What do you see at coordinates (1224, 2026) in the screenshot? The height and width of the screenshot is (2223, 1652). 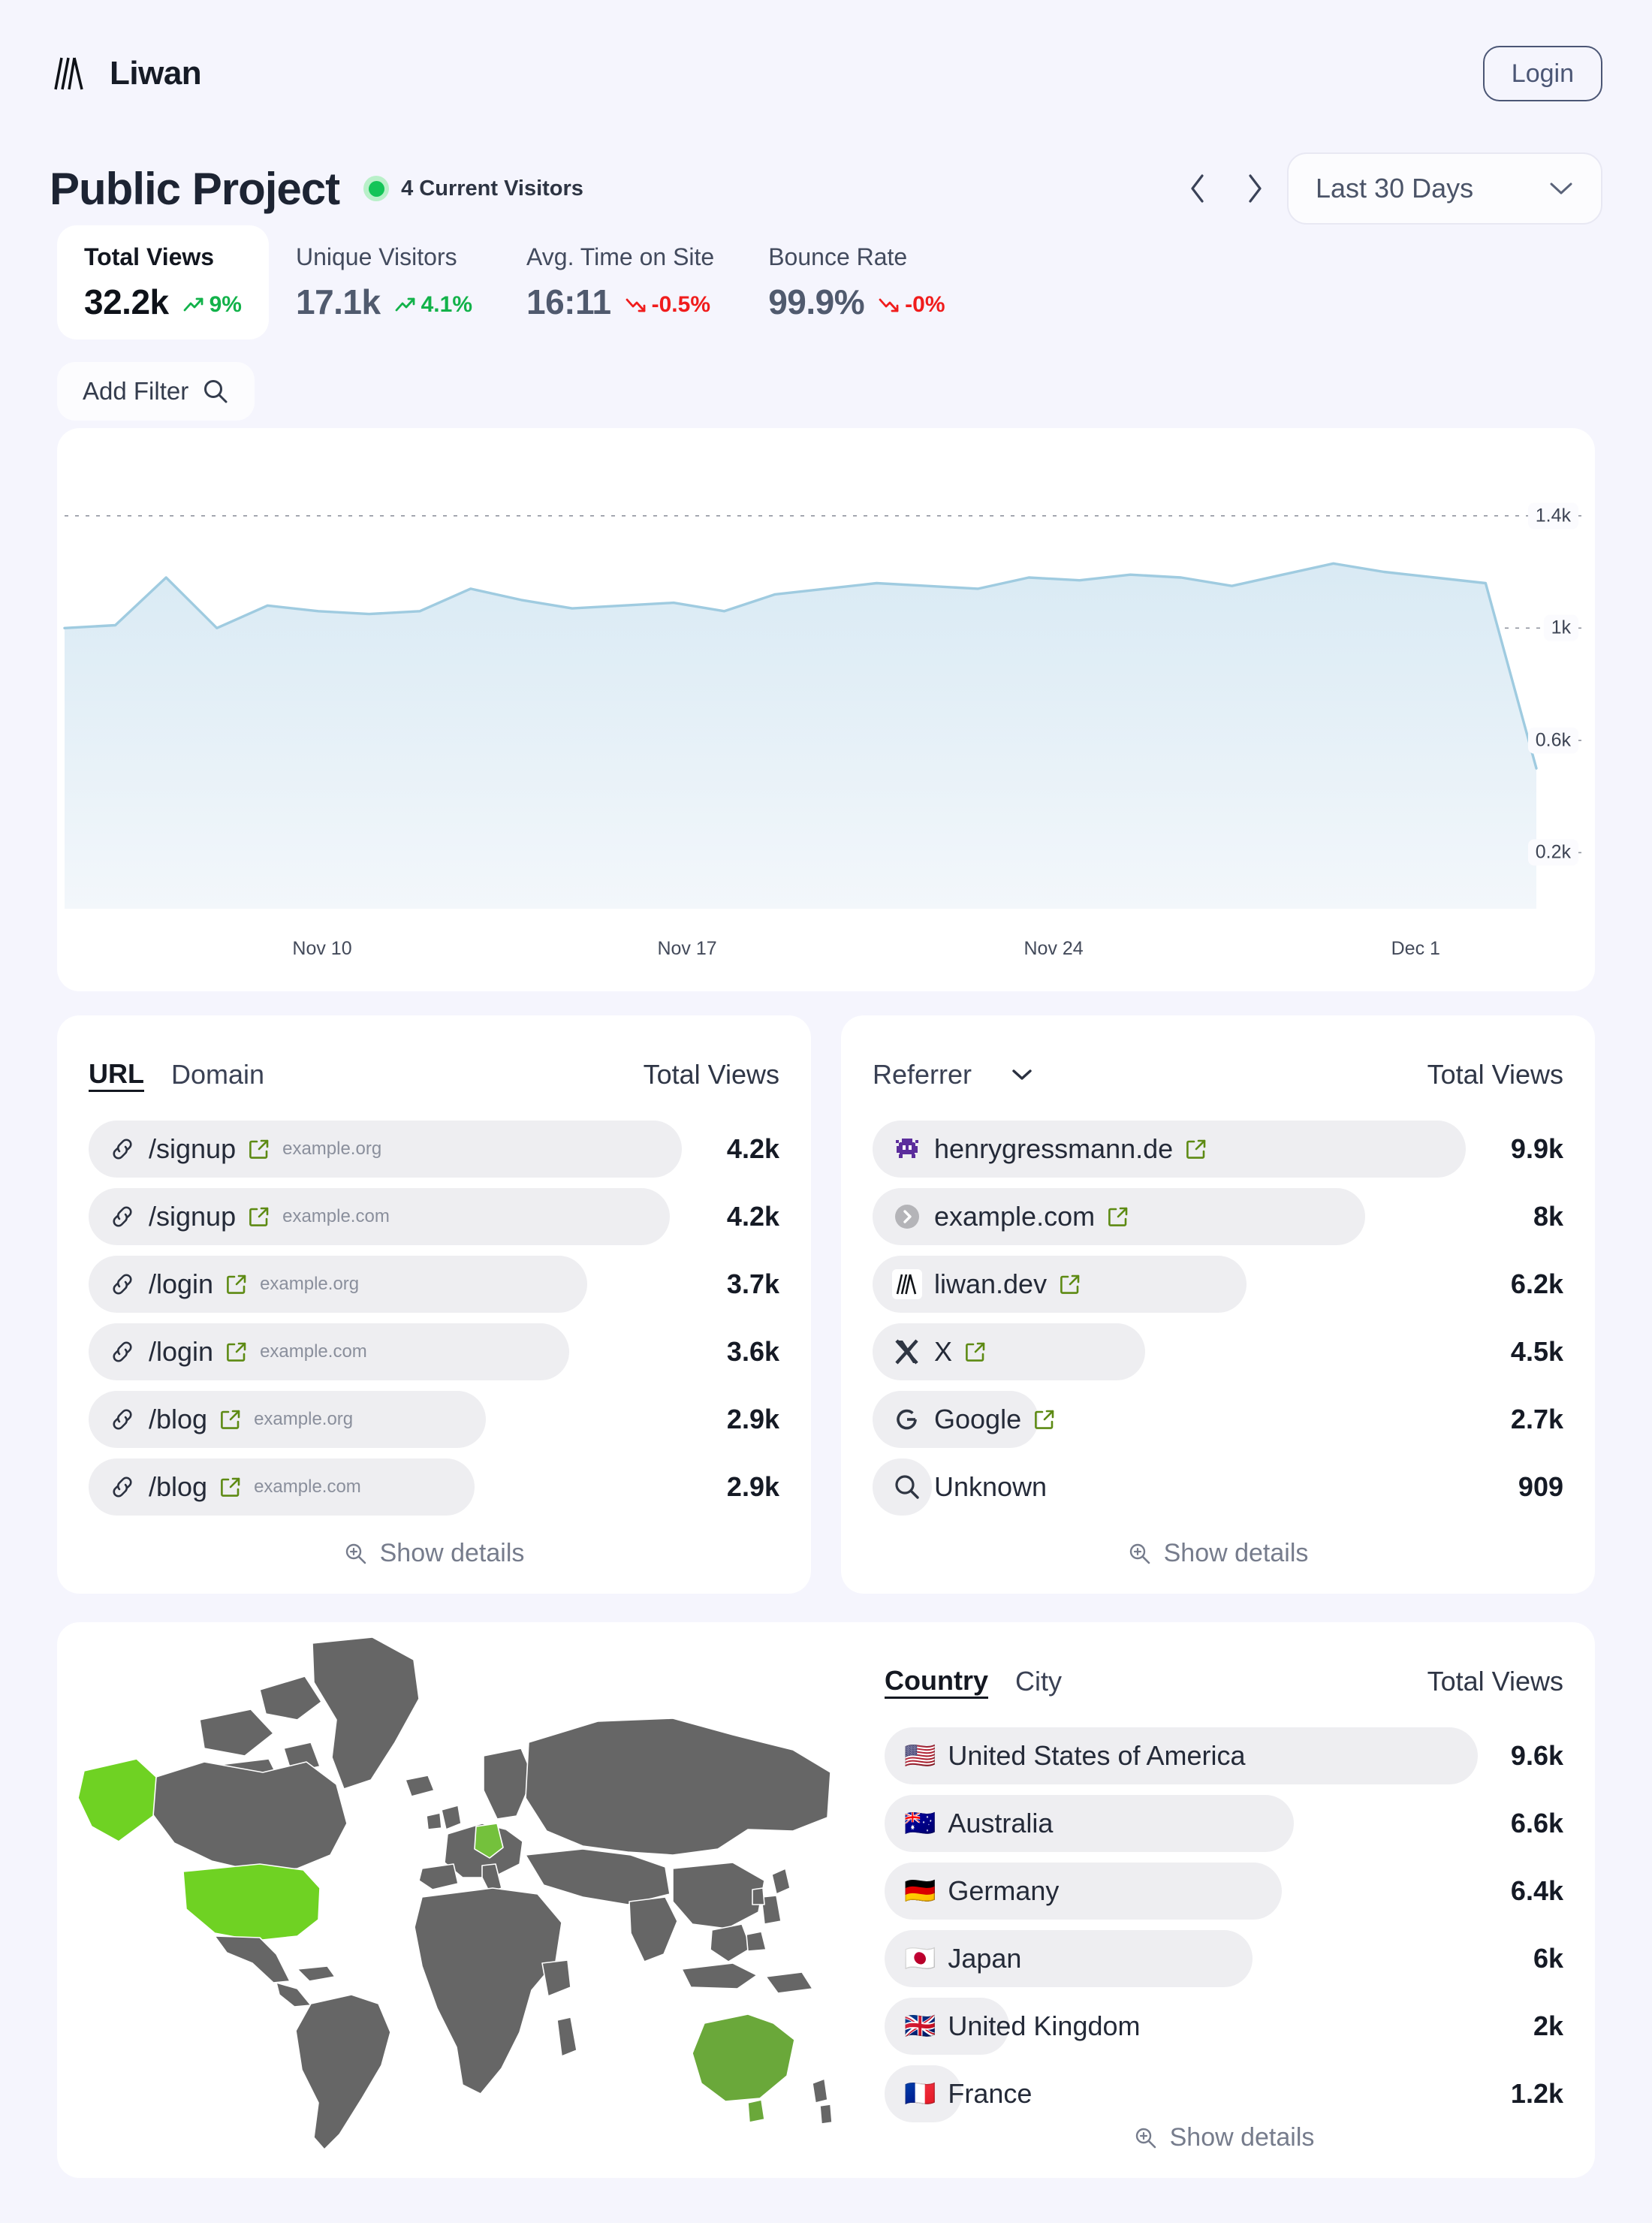 I see `table-row: 🇬🇧 United Kingdom 2k` at bounding box center [1224, 2026].